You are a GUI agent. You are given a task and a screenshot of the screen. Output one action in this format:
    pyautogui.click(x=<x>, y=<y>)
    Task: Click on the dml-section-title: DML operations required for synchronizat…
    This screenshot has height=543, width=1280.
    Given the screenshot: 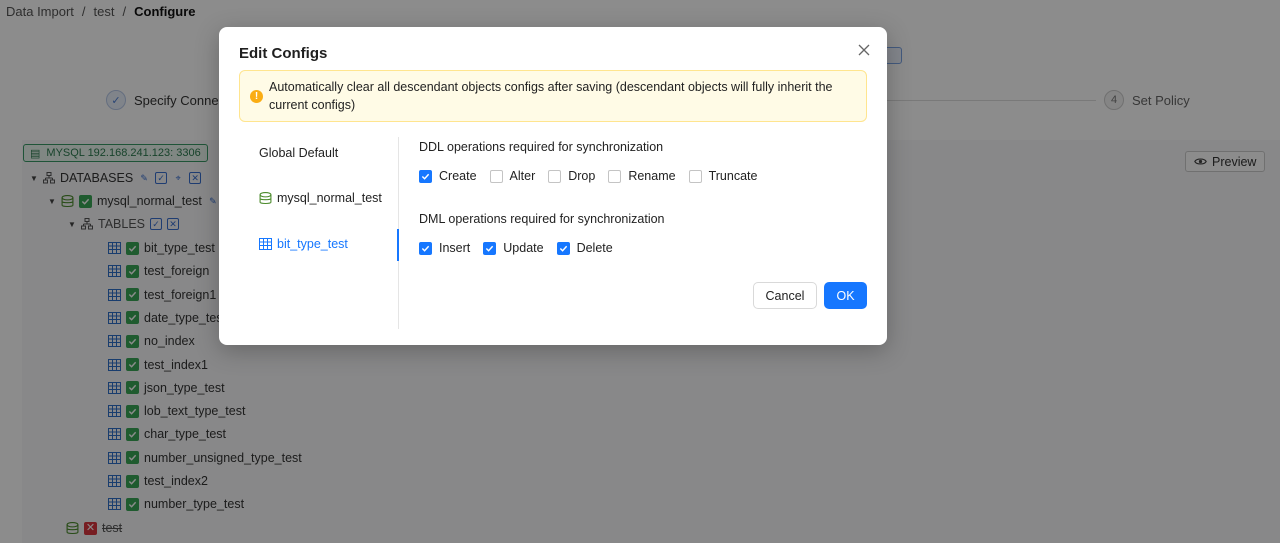 What is the action you would take?
    pyautogui.click(x=542, y=219)
    